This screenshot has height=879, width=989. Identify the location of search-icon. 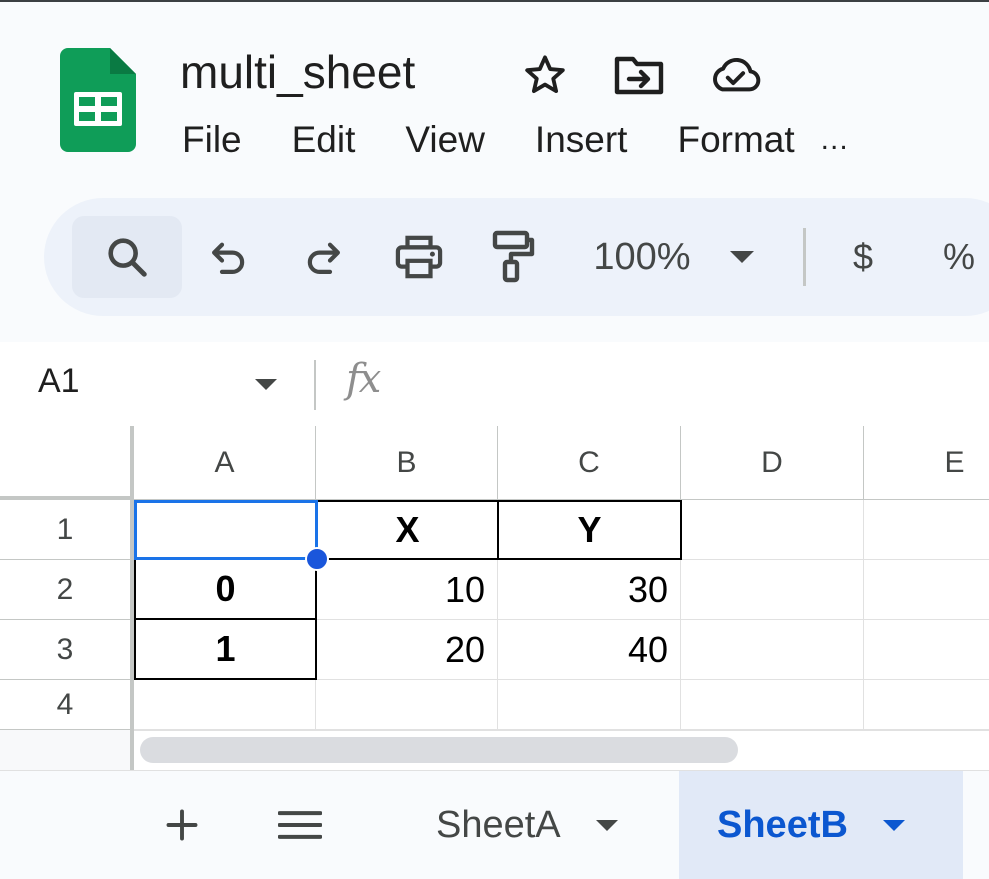
(127, 257).